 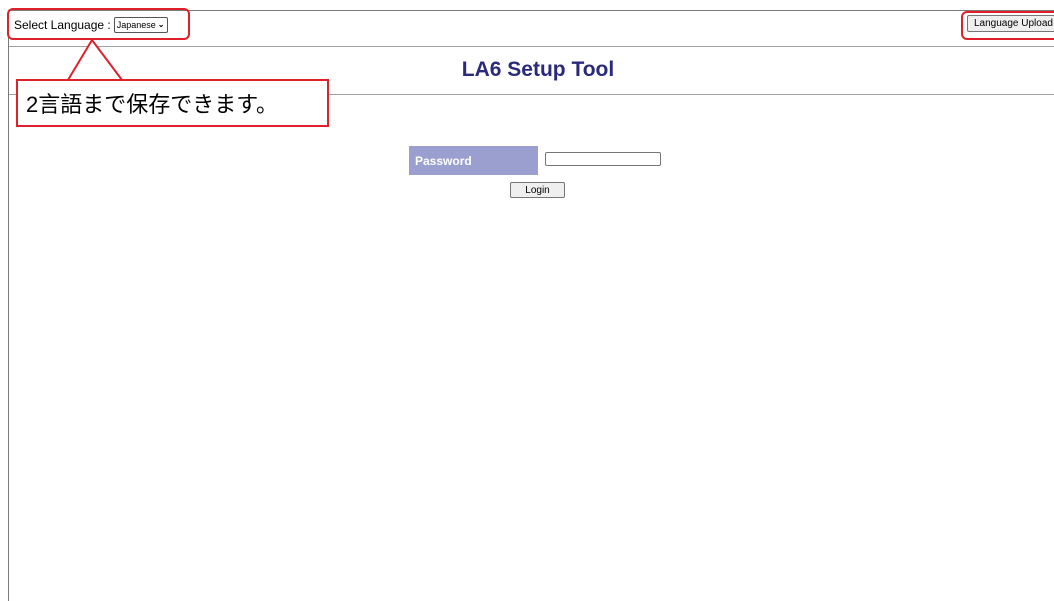 I want to click on password-label: Password, so click(x=473, y=160).